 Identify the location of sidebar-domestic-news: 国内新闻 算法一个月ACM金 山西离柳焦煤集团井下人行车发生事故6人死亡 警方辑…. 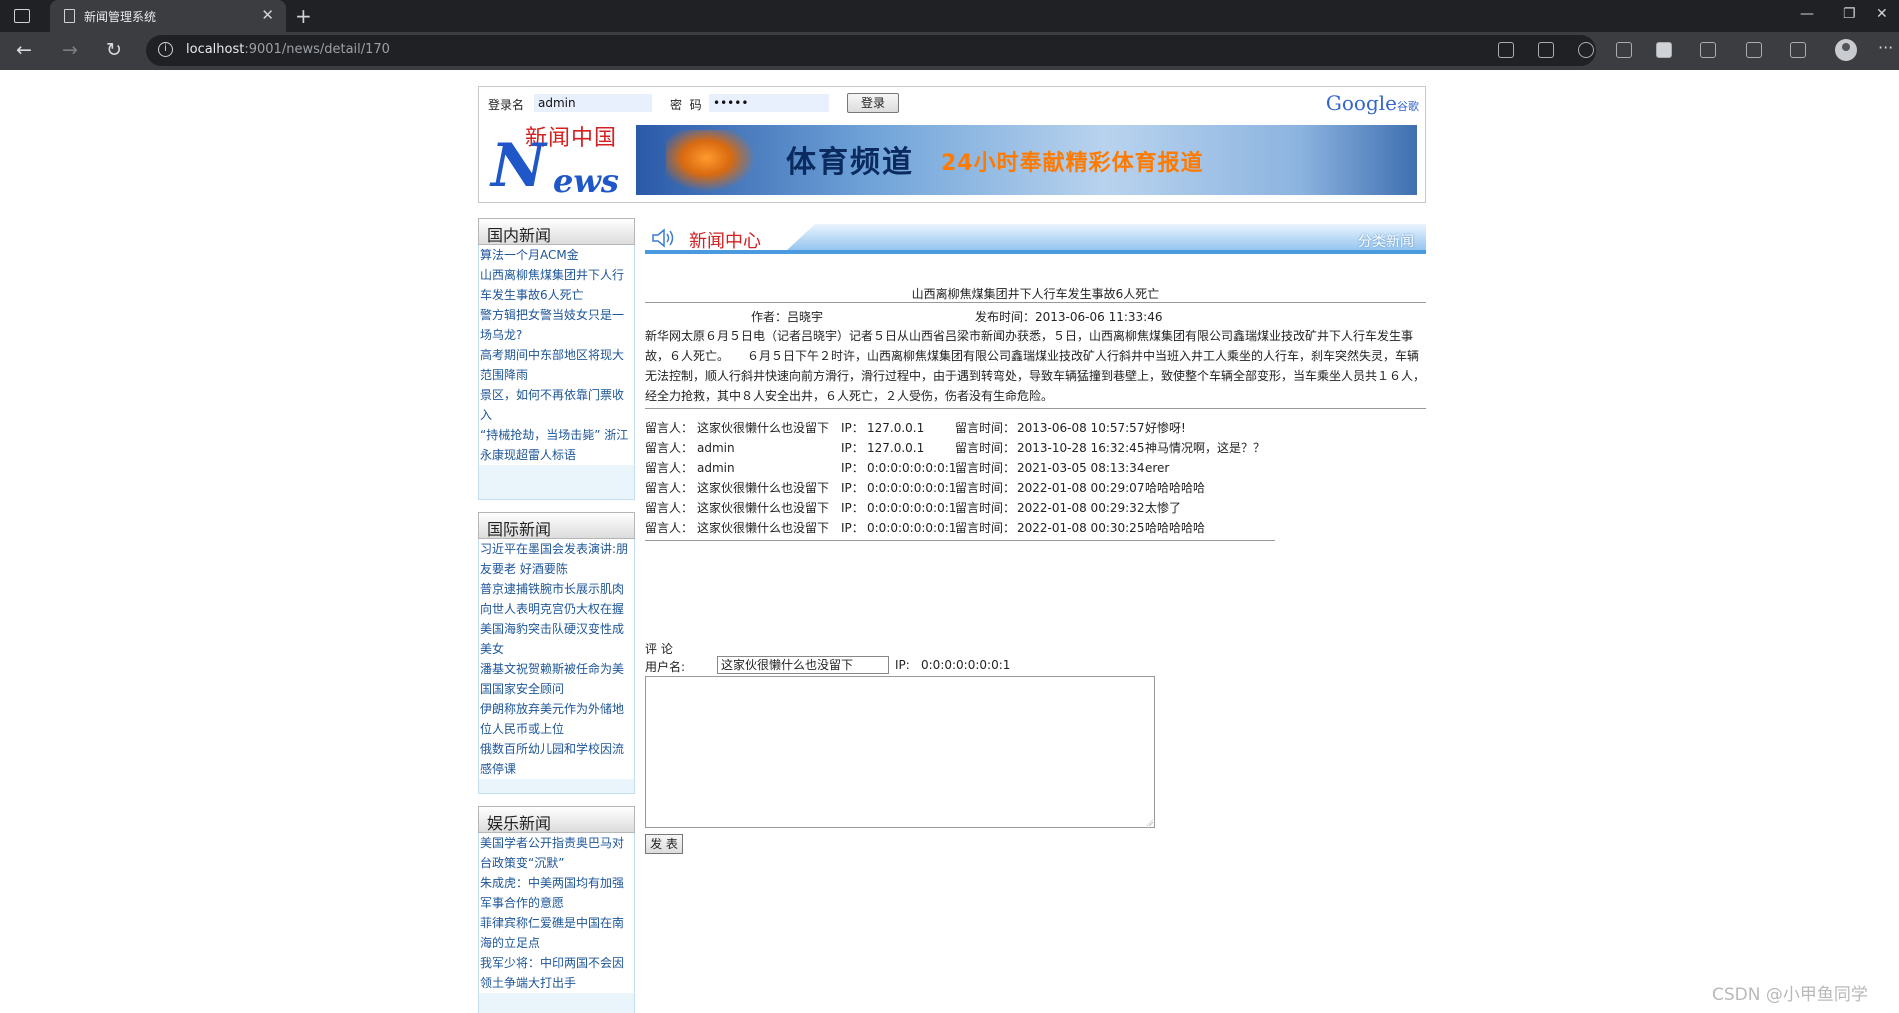
(556, 359).